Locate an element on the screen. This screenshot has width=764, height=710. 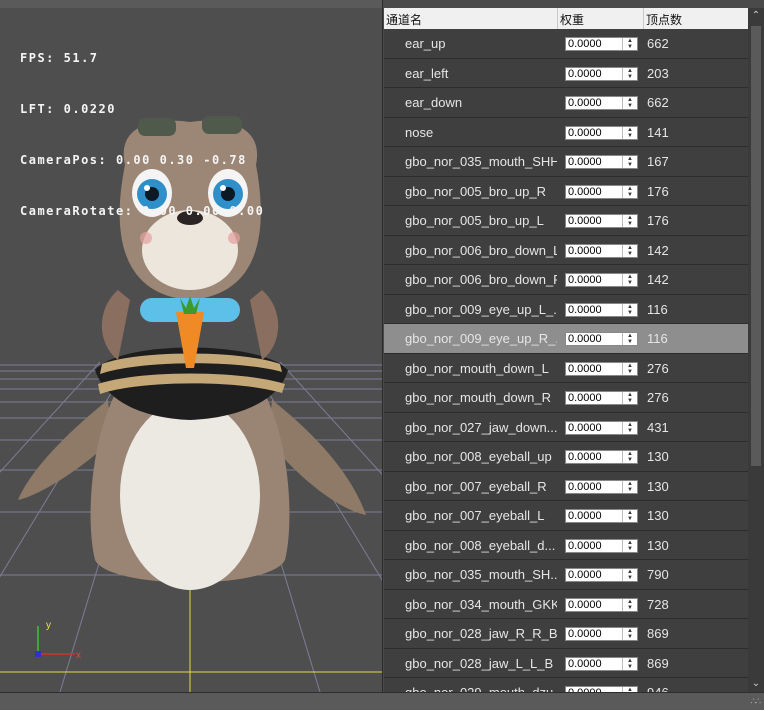
table-row: gbo_nor_007_eyeball_R 0.0000 ▲ ▼ 130 is located at coordinates (566, 486).